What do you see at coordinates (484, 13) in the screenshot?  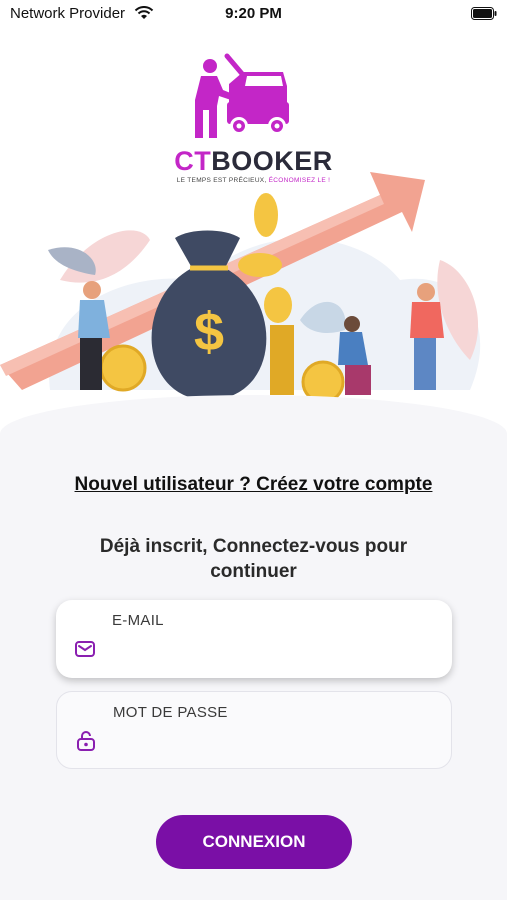 I see `battery-icon` at bounding box center [484, 13].